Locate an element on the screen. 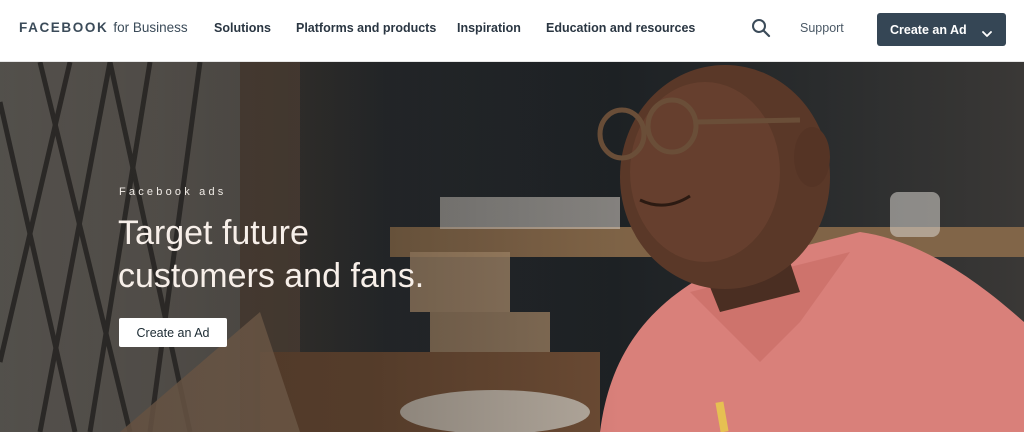  hero-headline: Target future customers and fans. is located at coordinates (318, 255).